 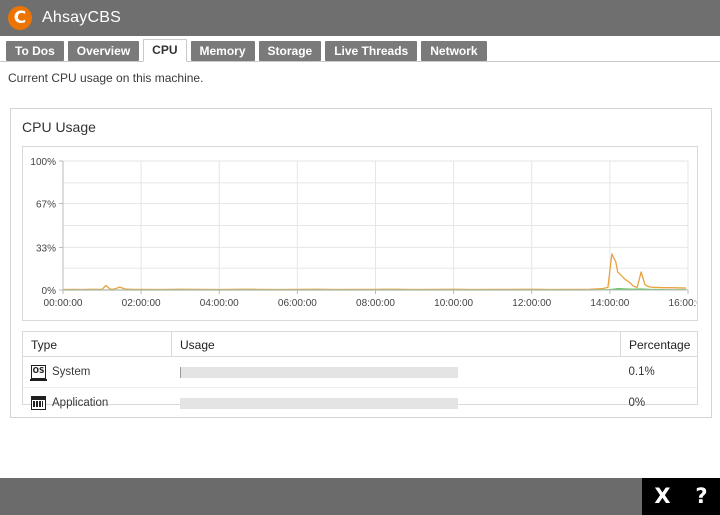 What do you see at coordinates (38, 403) in the screenshot?
I see `application-icon` at bounding box center [38, 403].